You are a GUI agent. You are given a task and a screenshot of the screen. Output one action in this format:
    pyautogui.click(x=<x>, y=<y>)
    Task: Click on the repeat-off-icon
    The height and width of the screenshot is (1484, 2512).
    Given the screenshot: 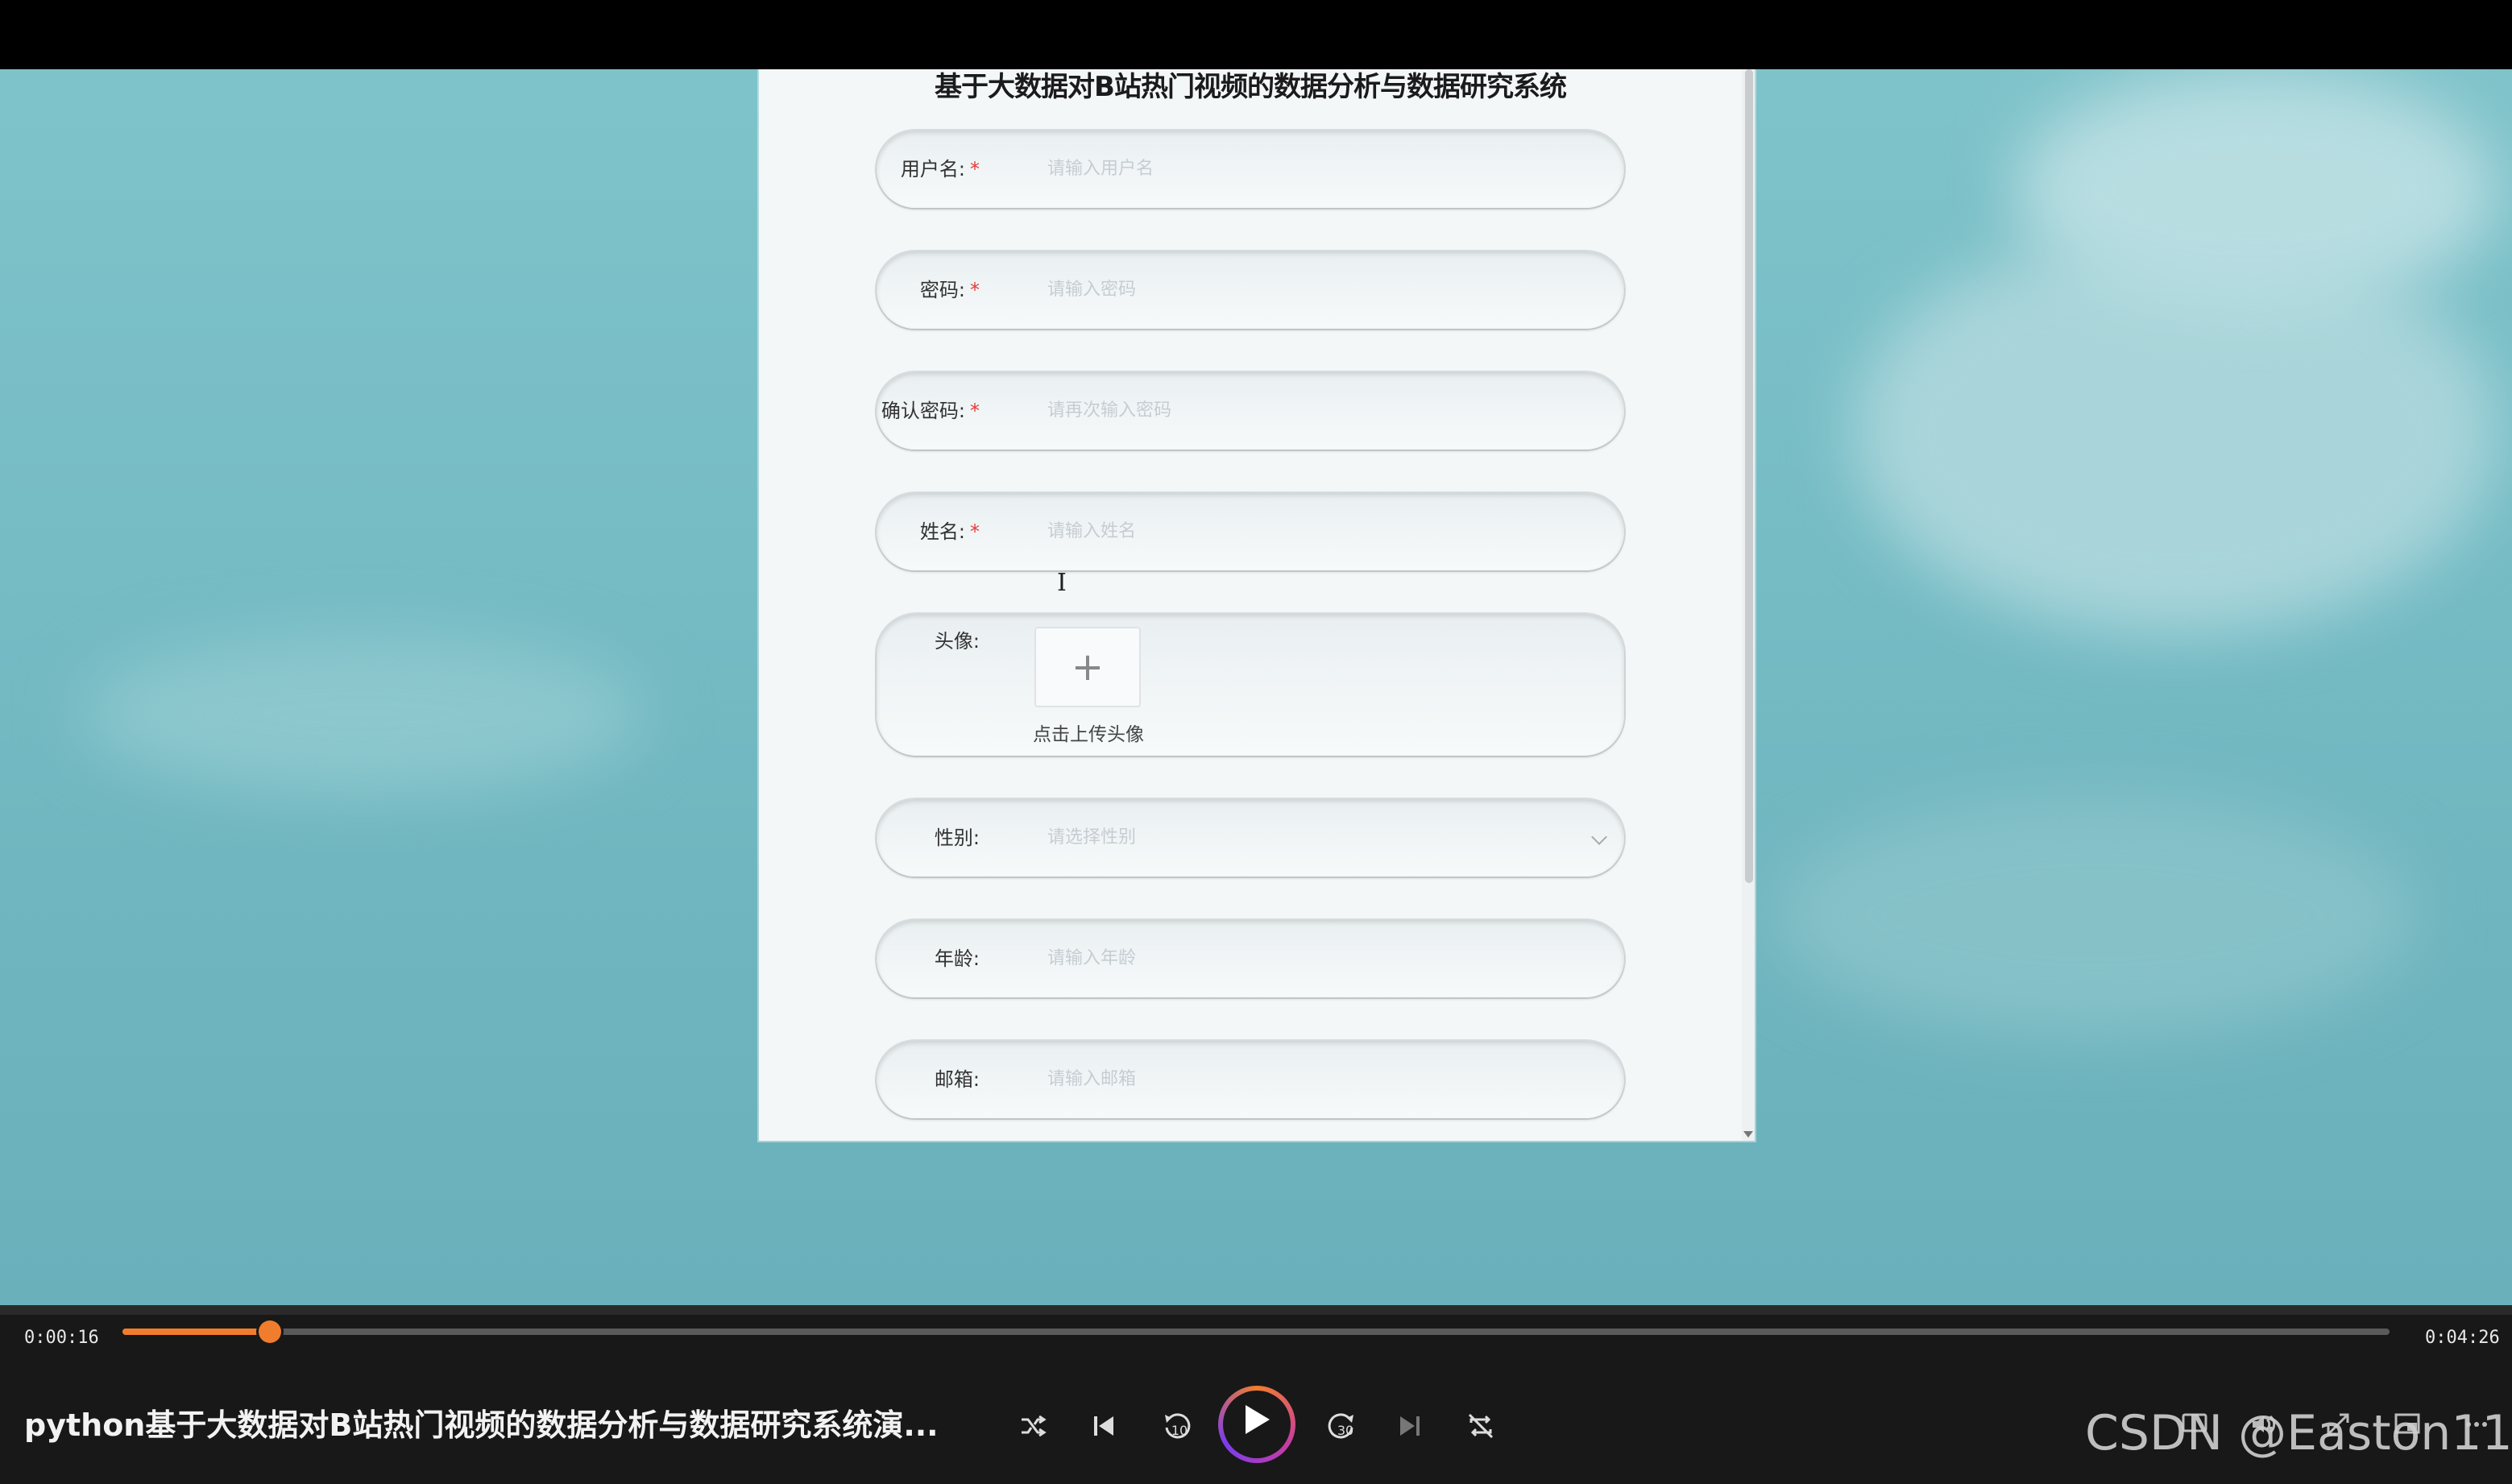 What is the action you would take?
    pyautogui.click(x=1481, y=1426)
    